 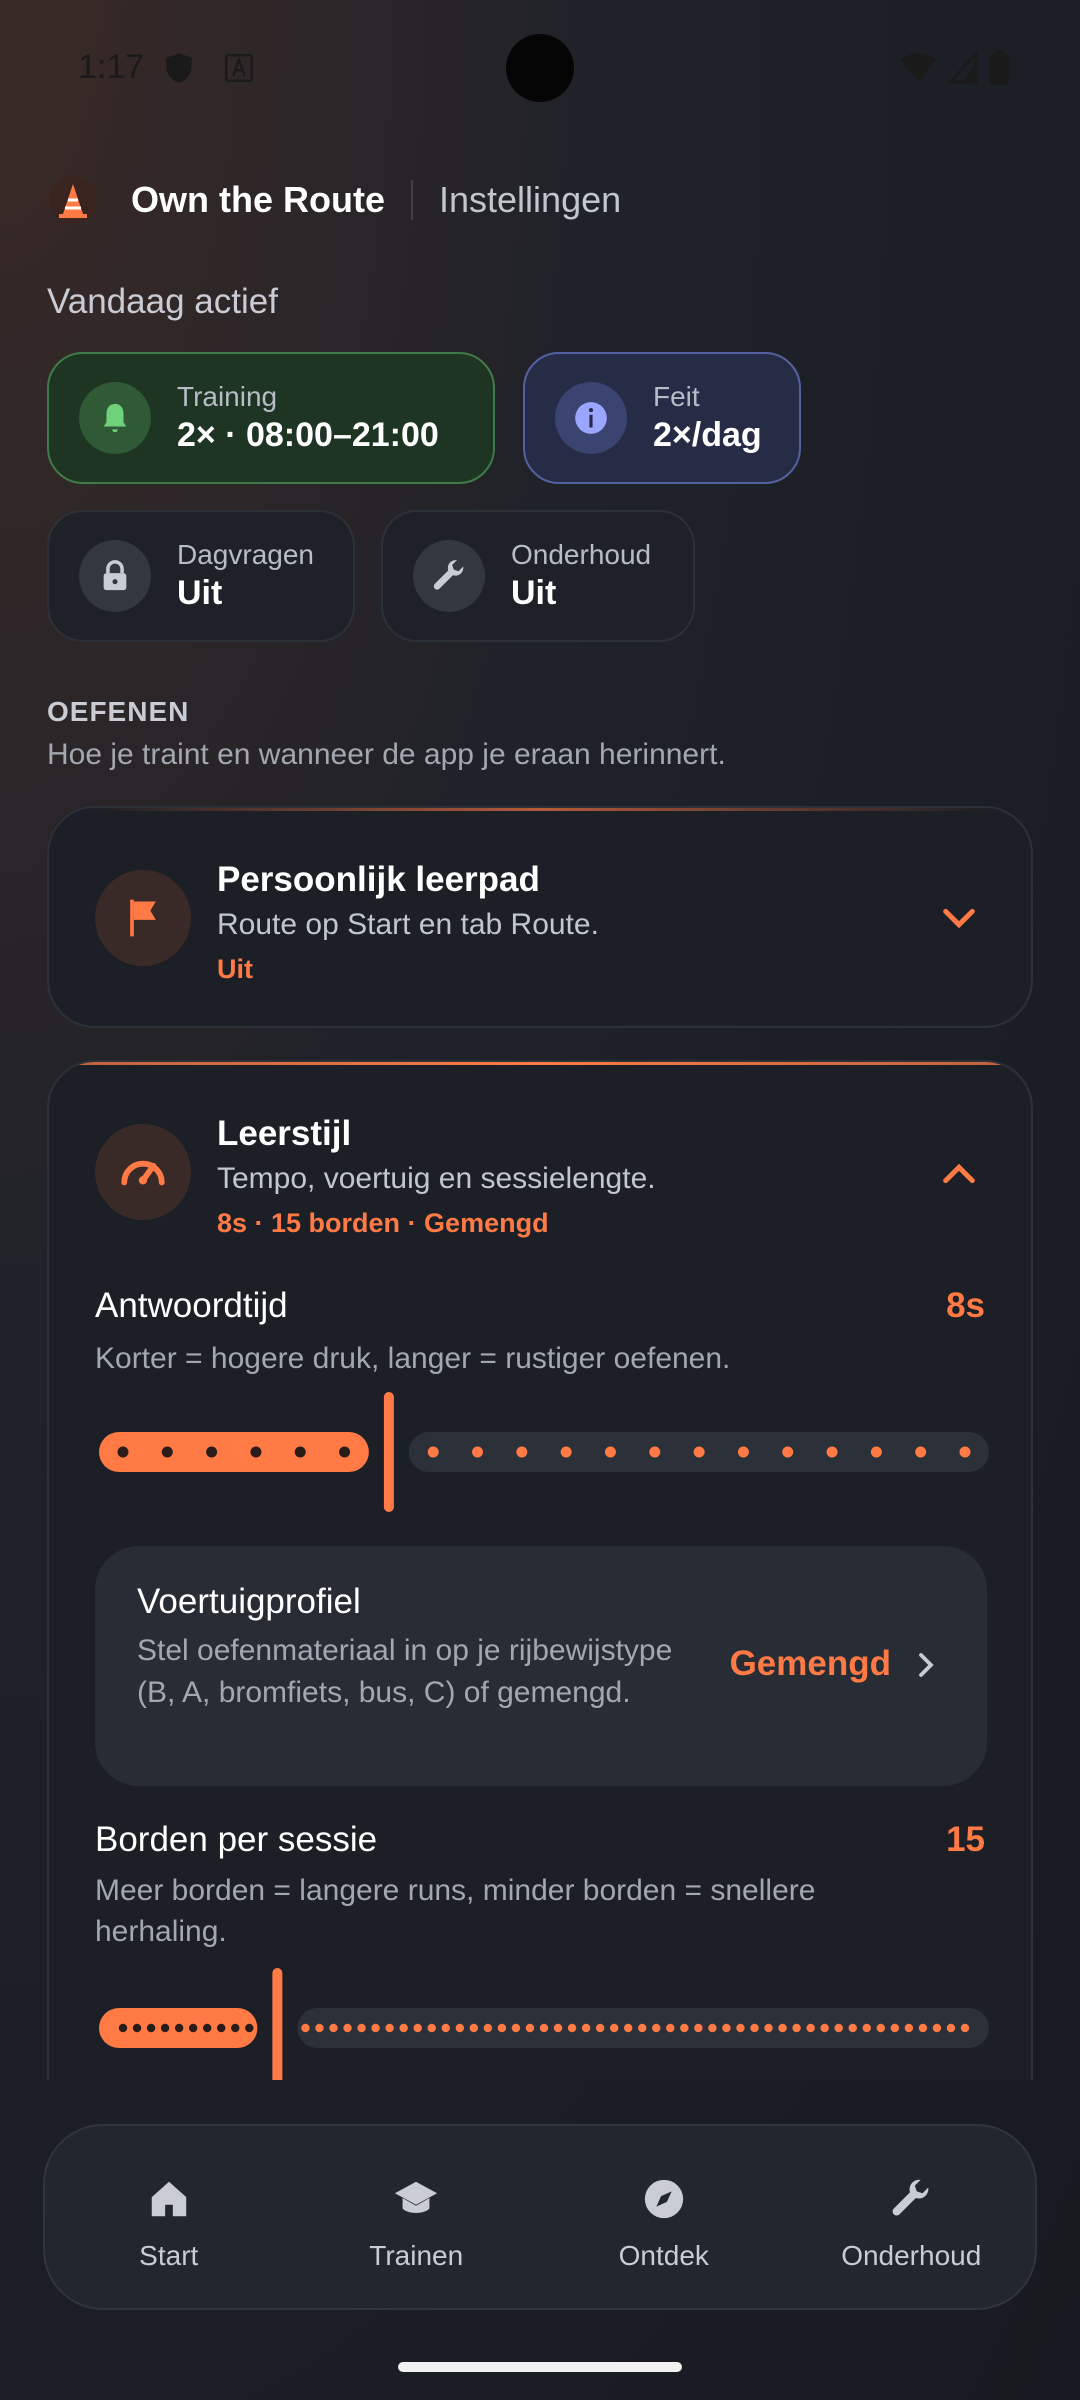 I want to click on chip-value: Uit, so click(x=200, y=593).